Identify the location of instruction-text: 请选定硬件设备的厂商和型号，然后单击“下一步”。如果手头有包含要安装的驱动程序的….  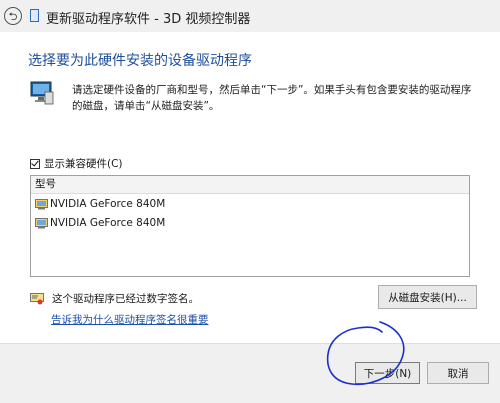
(272, 98).